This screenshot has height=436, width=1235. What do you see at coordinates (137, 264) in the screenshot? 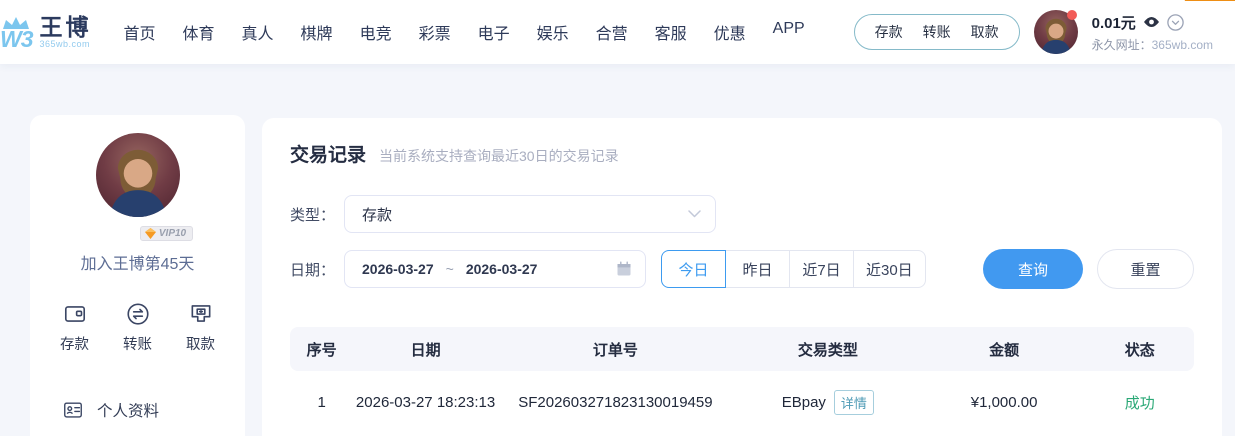
I see `join-days-text: 加入王博第45天` at bounding box center [137, 264].